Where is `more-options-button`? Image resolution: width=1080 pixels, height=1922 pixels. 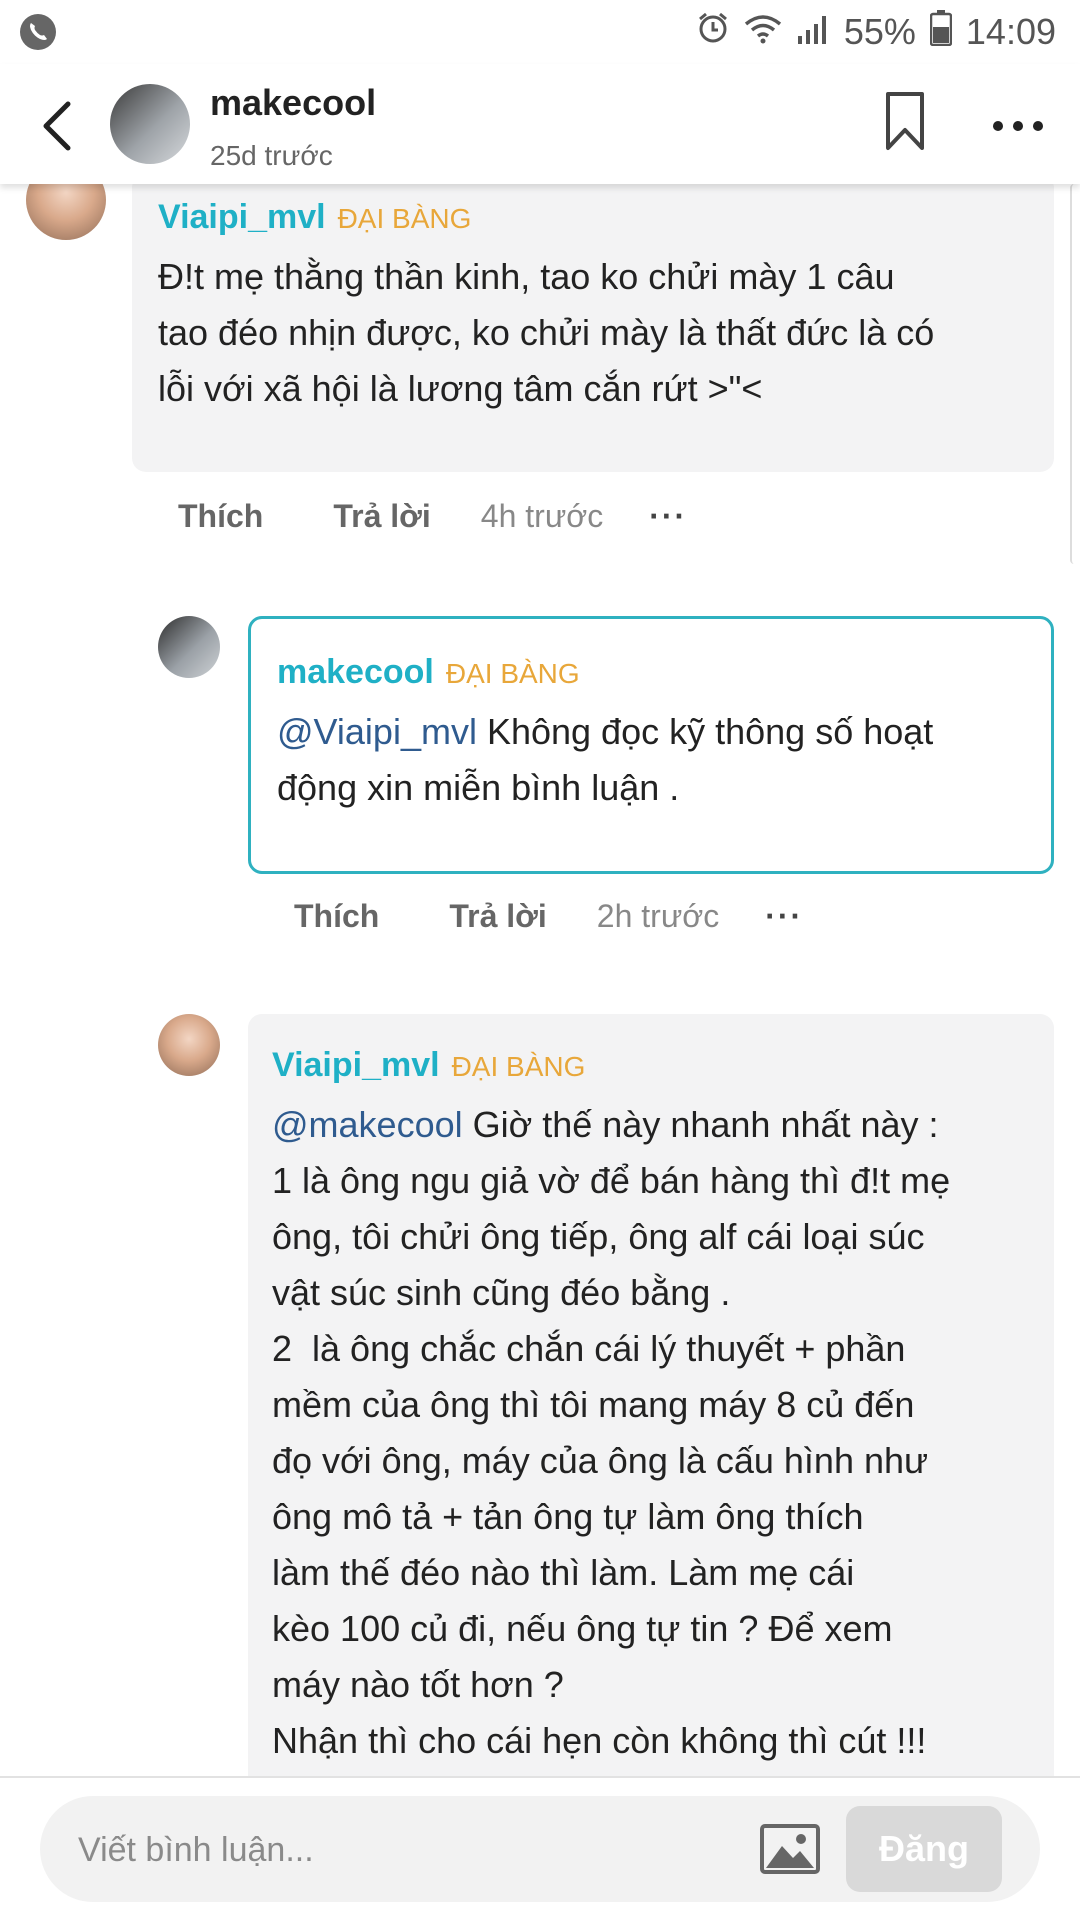 more-options-button is located at coordinates (1020, 126).